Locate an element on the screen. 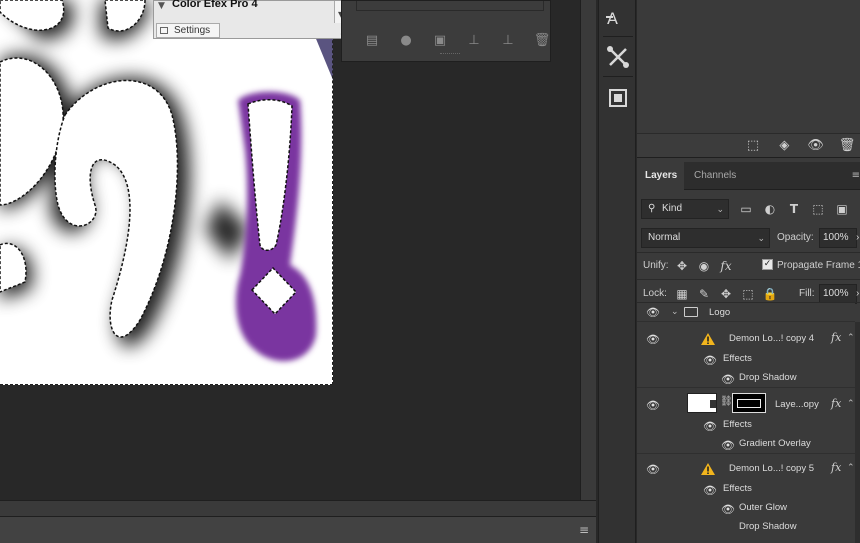 This screenshot has height=543, width=860. fill-field: 100% is located at coordinates (838, 294).